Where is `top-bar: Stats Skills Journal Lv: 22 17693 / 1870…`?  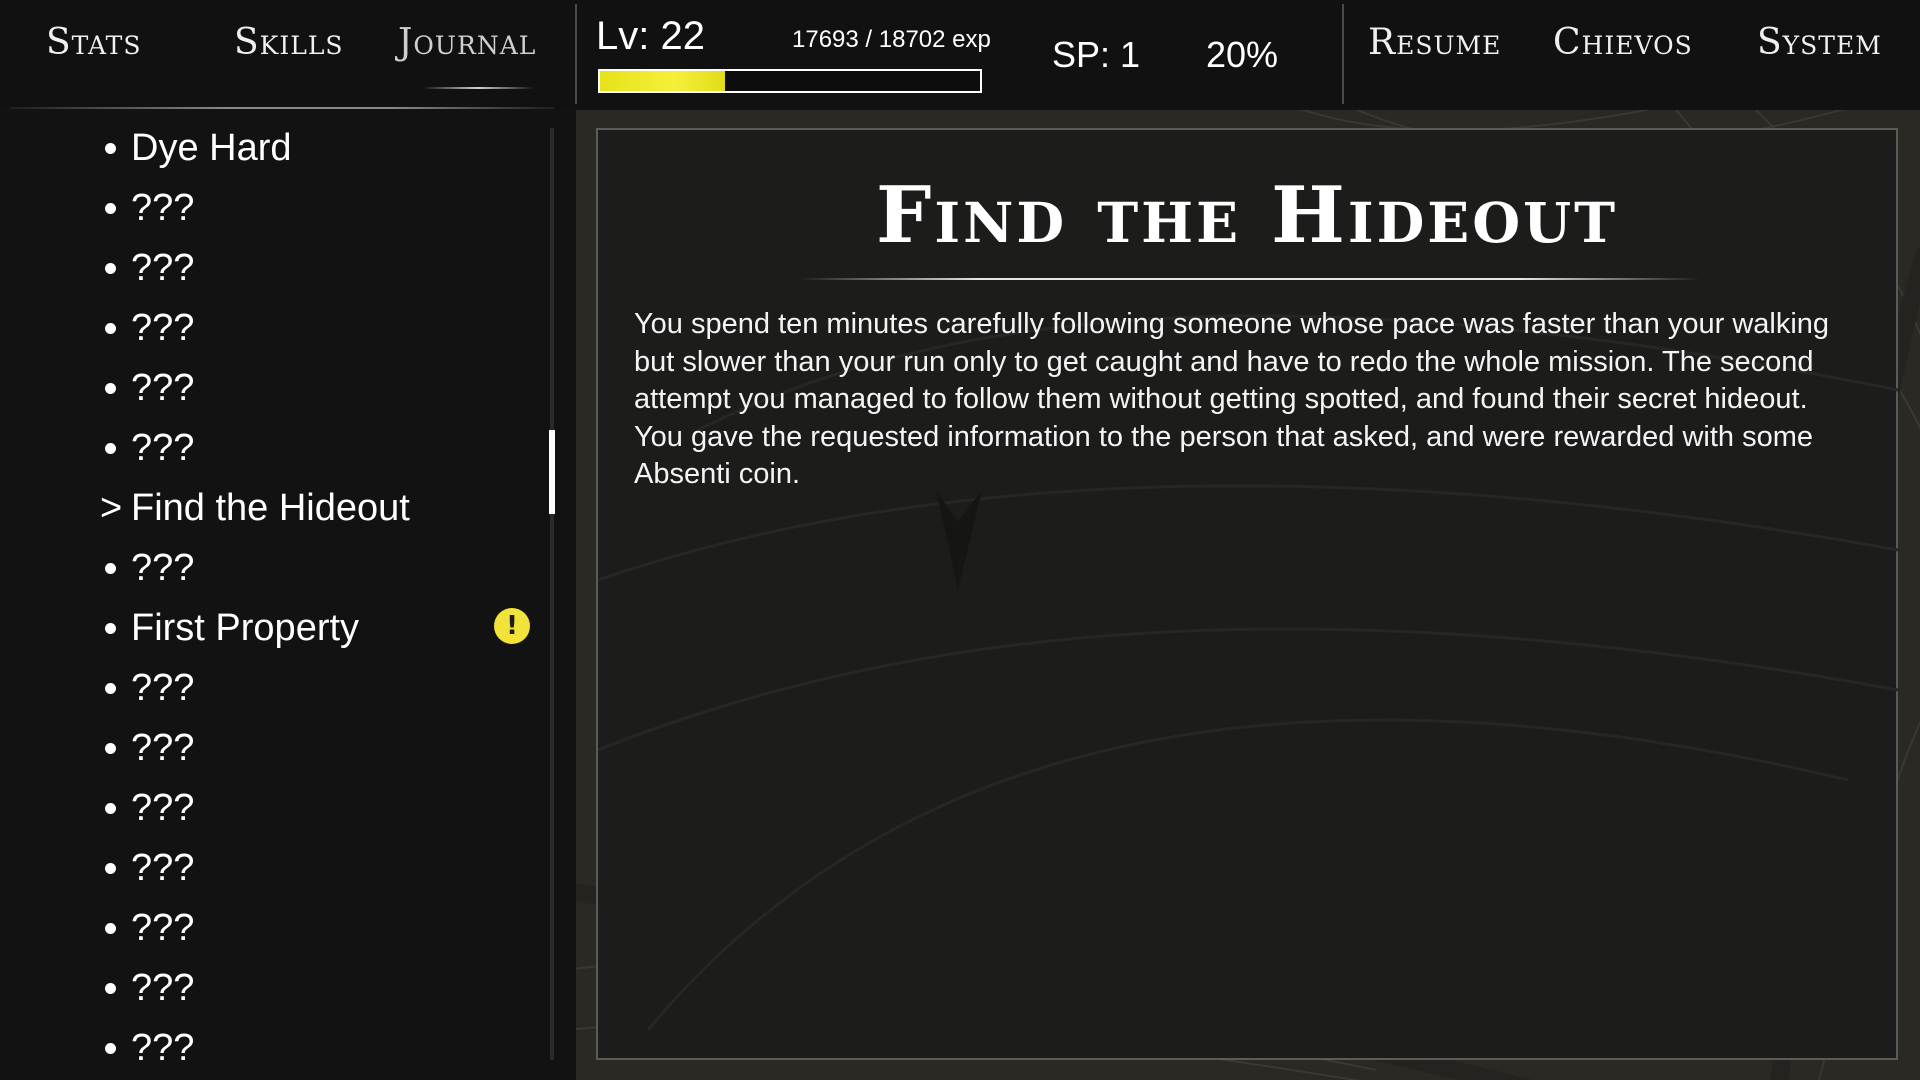
top-bar: Stats Skills Journal Lv: 22 17693 / 1870… is located at coordinates (960, 54).